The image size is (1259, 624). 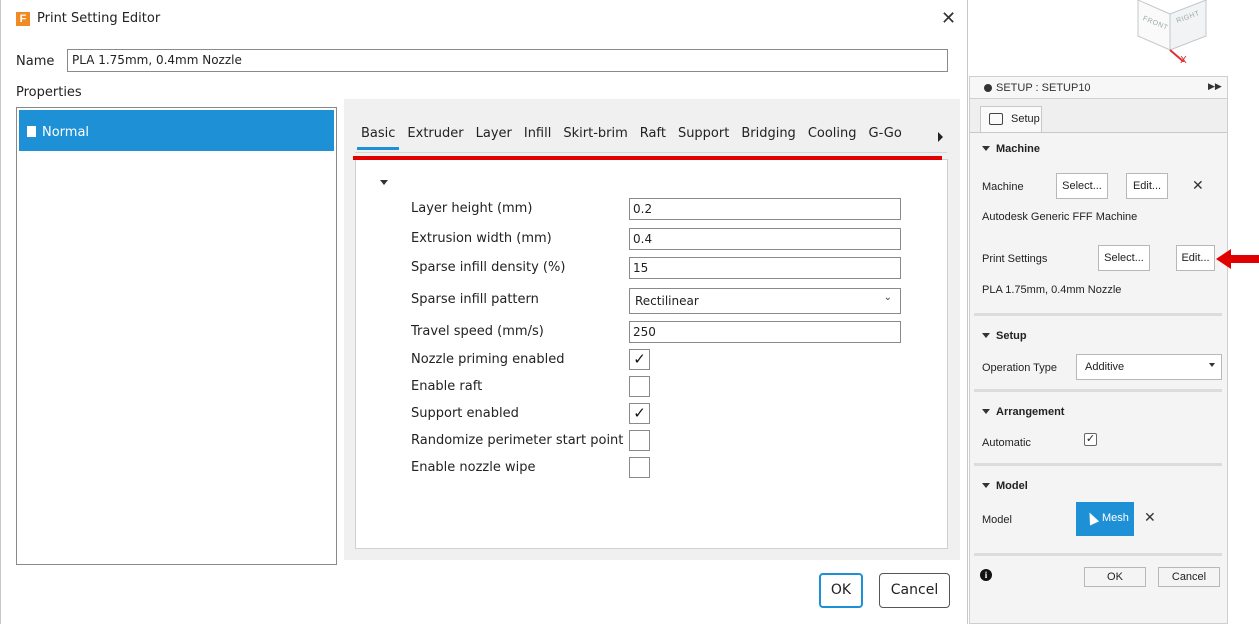 I want to click on nozzle-wipe-checkbox, so click(x=639, y=467).